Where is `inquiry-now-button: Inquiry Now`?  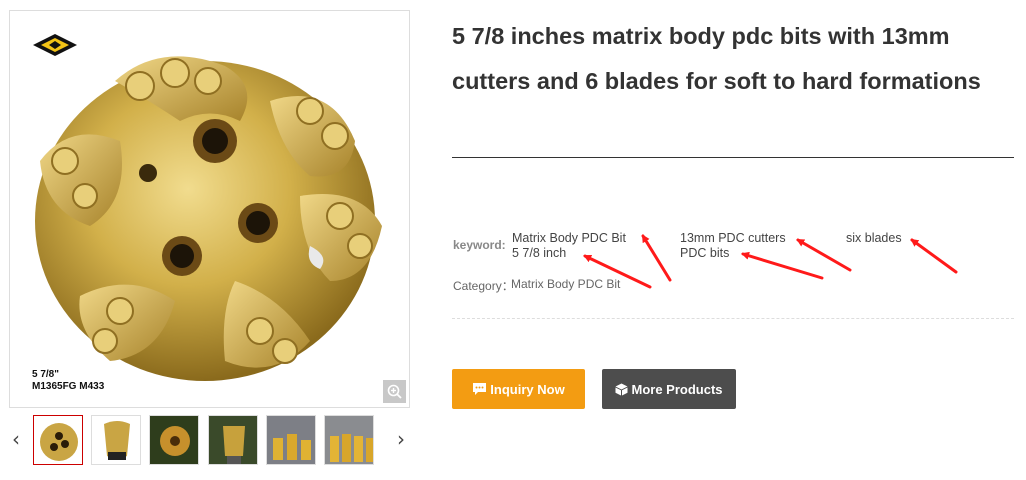
inquiry-now-button: Inquiry Now is located at coordinates (518, 389).